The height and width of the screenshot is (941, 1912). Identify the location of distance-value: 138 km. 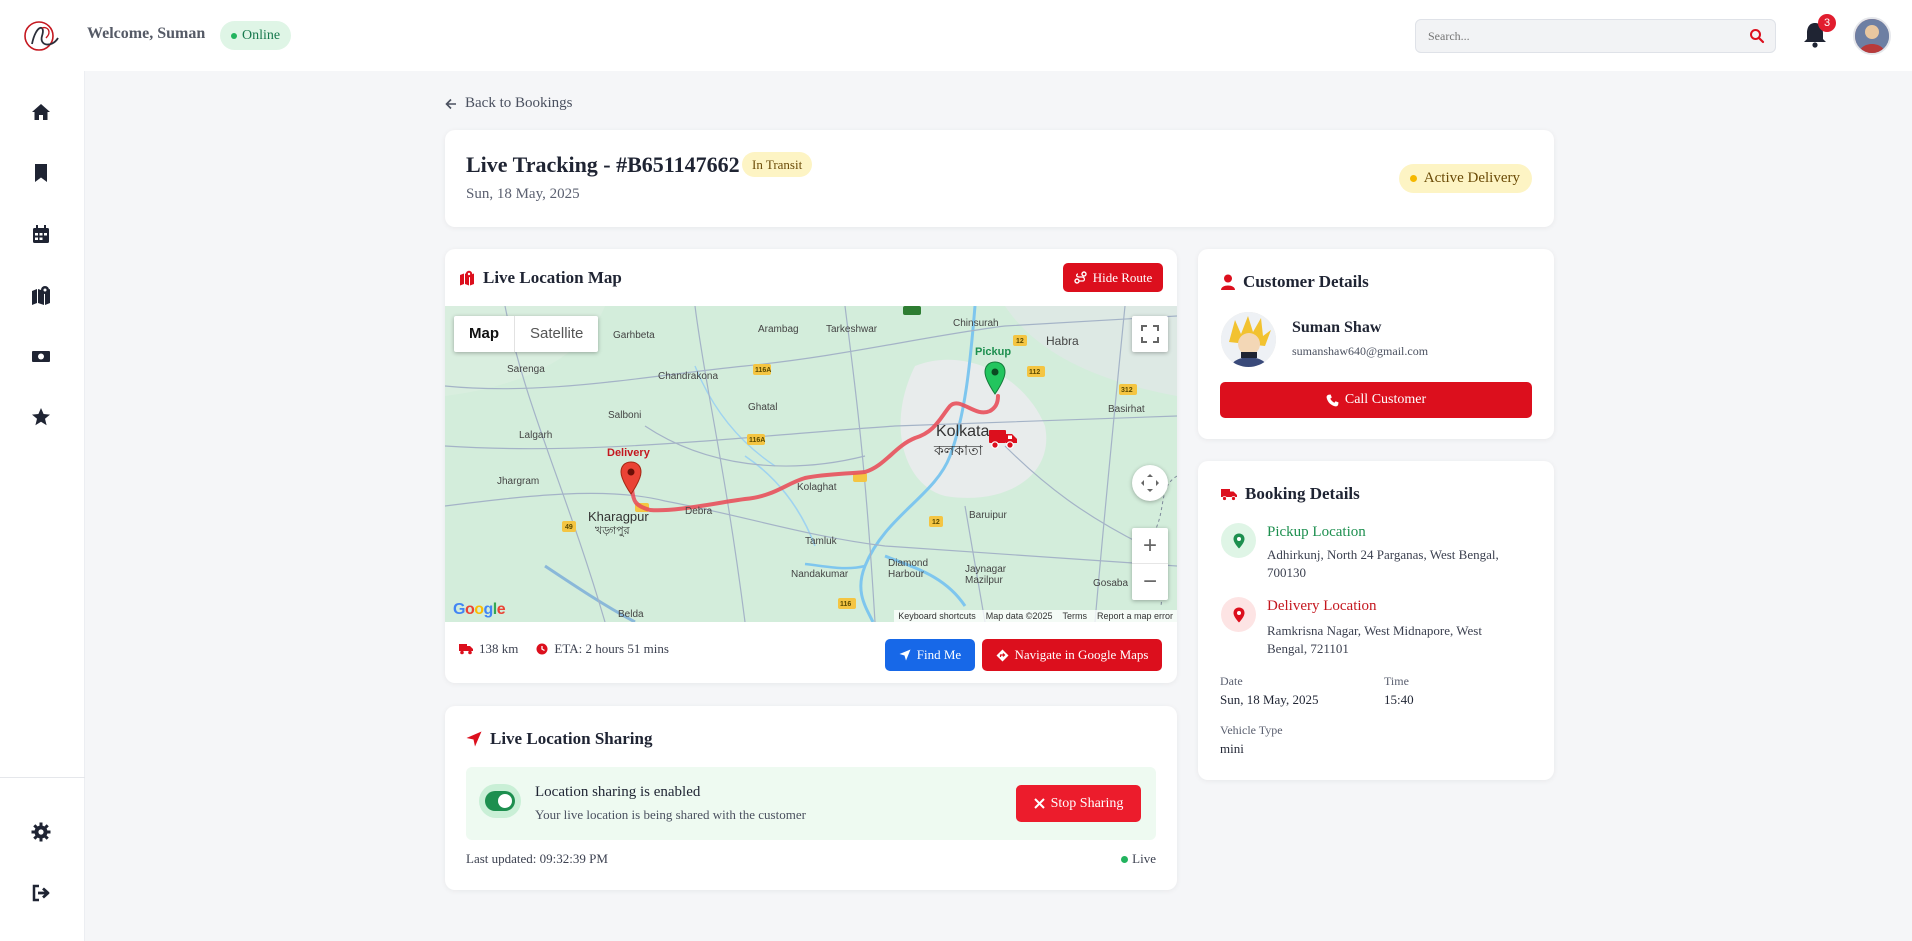
(499, 648).